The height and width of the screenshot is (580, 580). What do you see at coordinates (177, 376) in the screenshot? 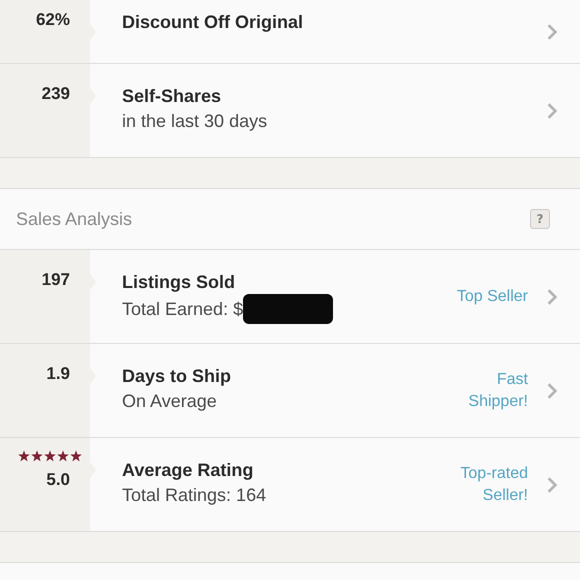
I see `row-title: Days to Ship` at bounding box center [177, 376].